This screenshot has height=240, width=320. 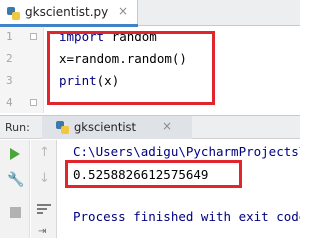 I want to click on line-number: 1, so click(x=9, y=36).